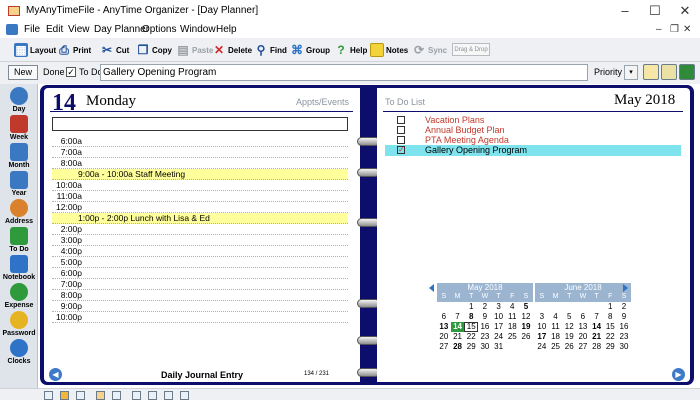 The height and width of the screenshot is (400, 700). I want to click on calendar-day: 25, so click(556, 347).